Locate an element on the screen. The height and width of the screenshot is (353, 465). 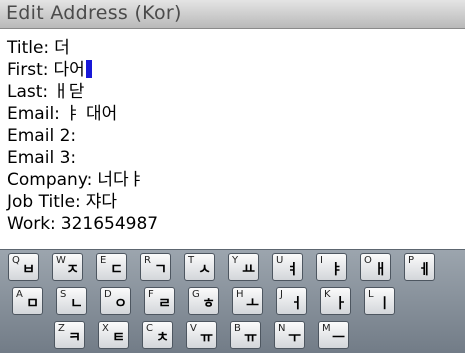
key-hangul-label: ㅂ is located at coordinates (28, 270).